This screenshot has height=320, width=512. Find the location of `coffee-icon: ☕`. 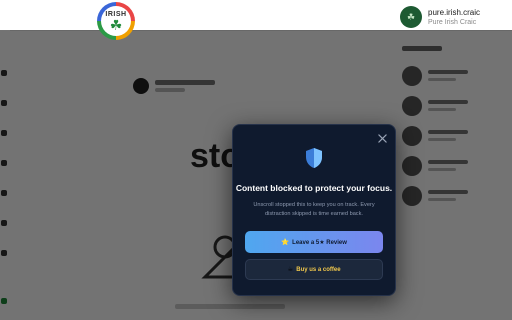

coffee-icon: ☕ is located at coordinates (290, 269).